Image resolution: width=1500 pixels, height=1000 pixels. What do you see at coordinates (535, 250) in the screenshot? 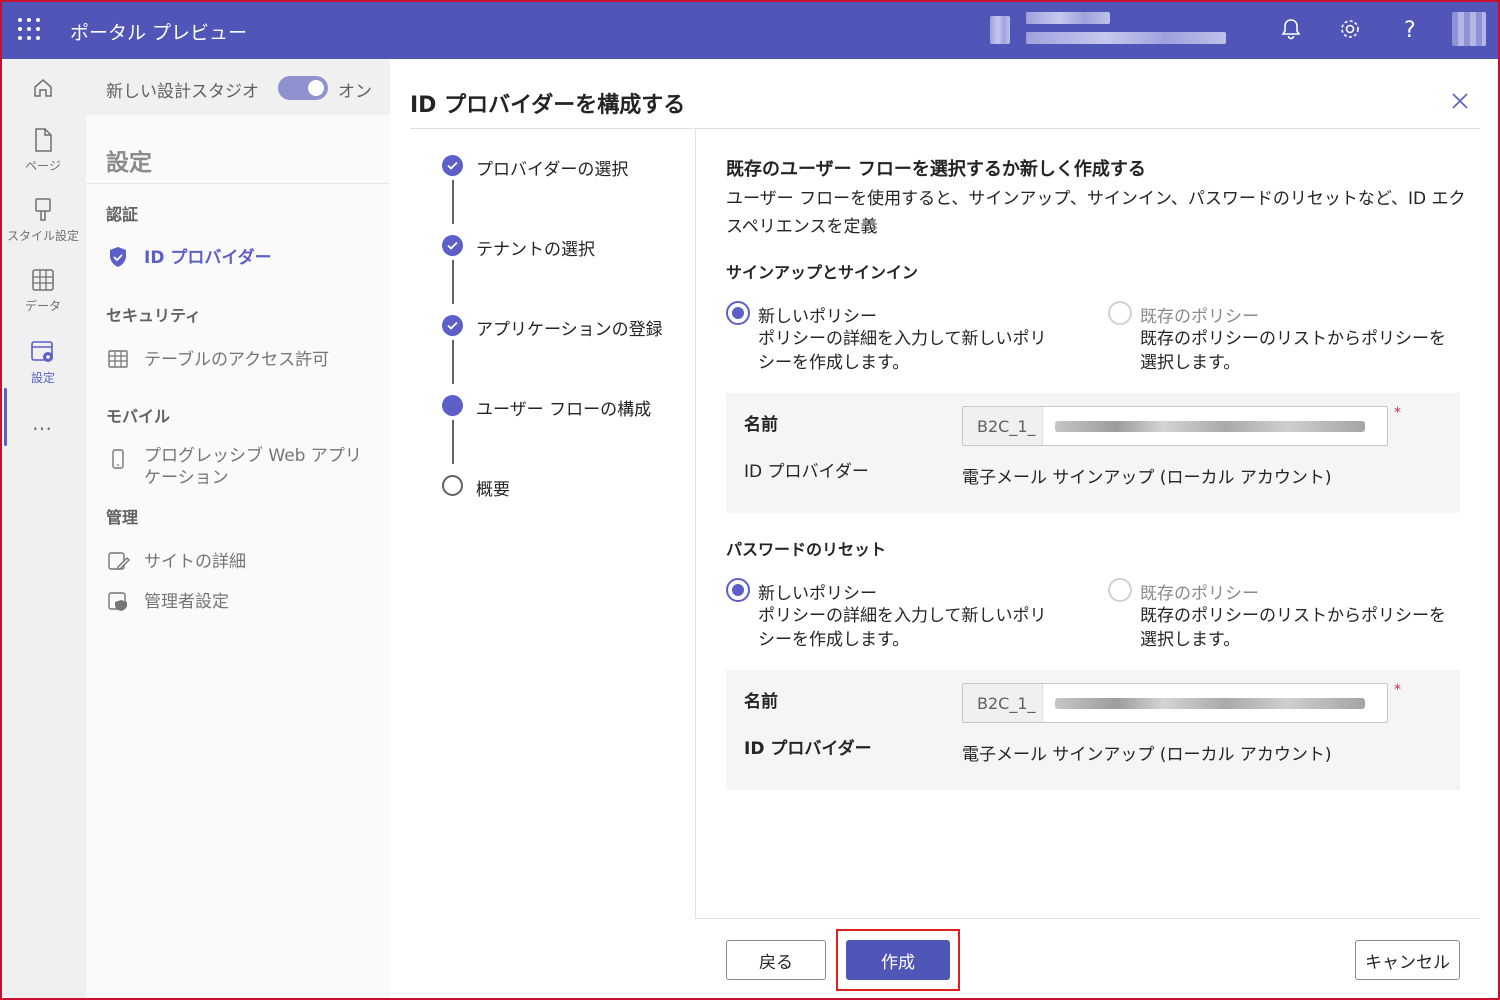
I see `step-select-tenant: テナントの選択` at bounding box center [535, 250].